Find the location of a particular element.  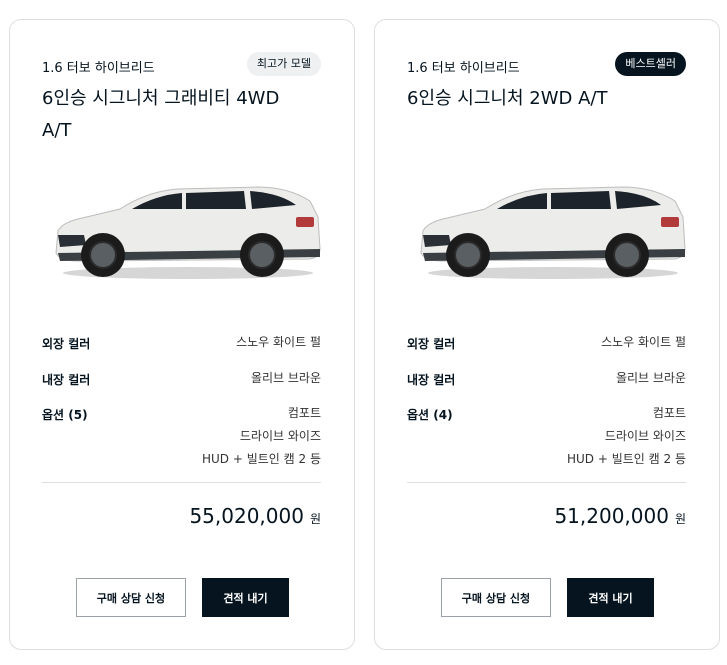

price-amount: 55,020,000 is located at coordinates (246, 516).